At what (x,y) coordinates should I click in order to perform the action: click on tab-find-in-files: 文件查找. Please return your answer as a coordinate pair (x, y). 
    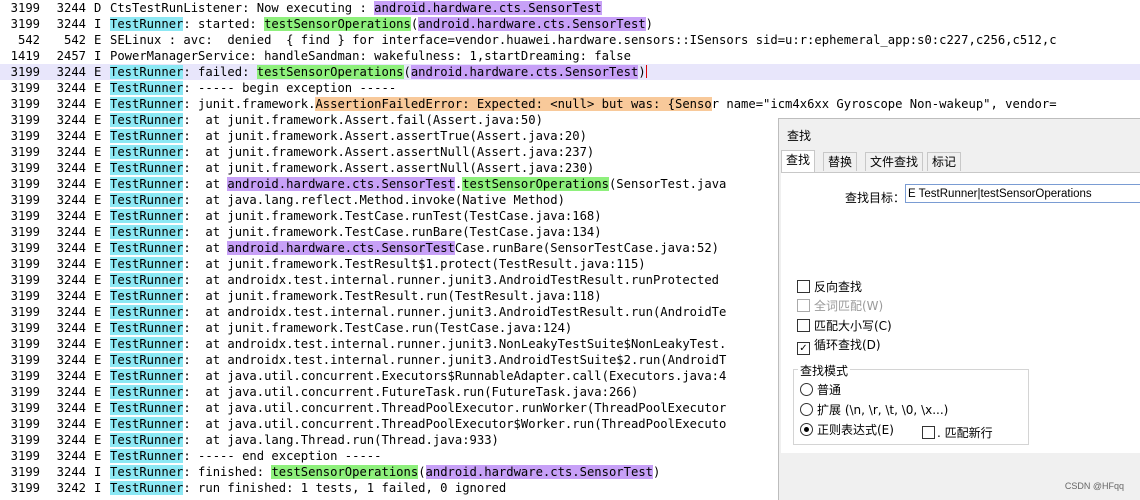
    Looking at the image, I should click on (894, 161).